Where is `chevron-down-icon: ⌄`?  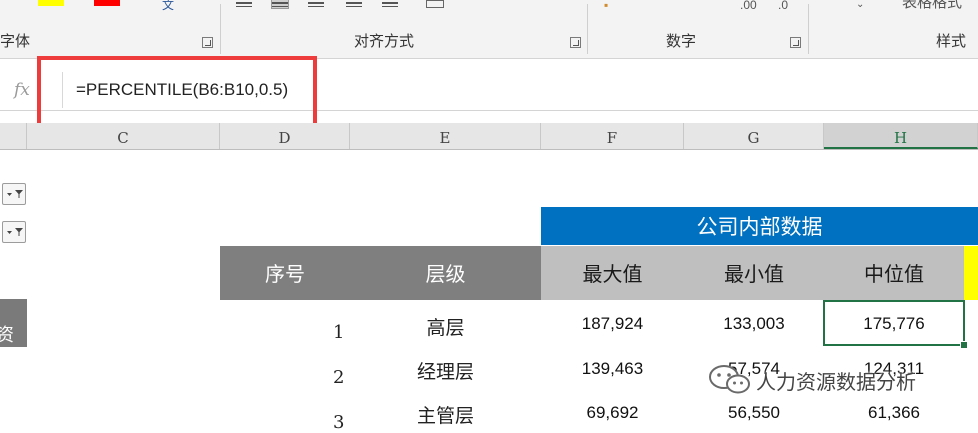 chevron-down-icon: ⌄ is located at coordinates (860, 5).